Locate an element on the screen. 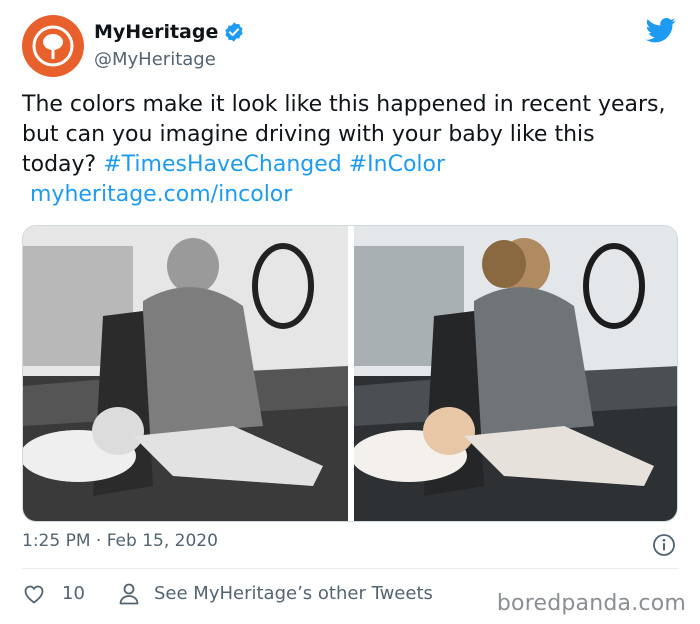 The width and height of the screenshot is (700, 624). user-handle: @MyHeritage is located at coordinates (155, 59).